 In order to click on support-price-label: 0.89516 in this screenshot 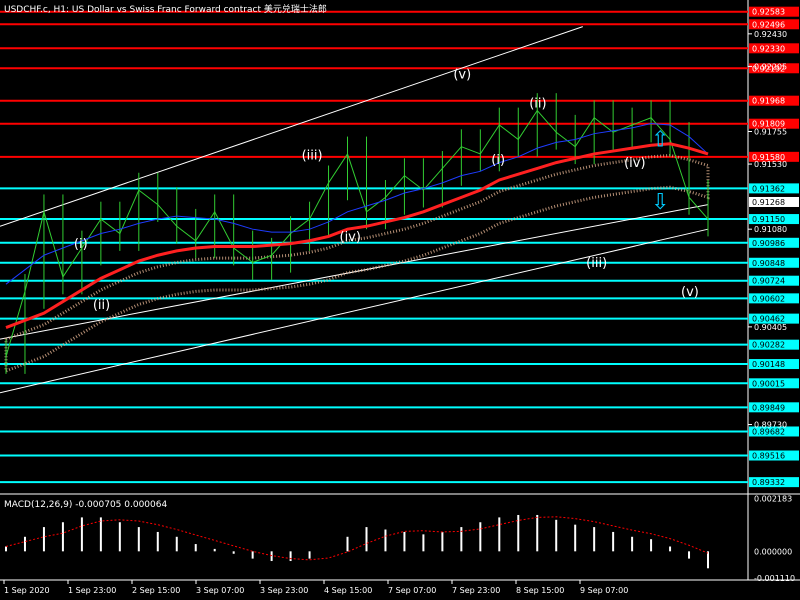, I will do `click(768, 456)`.